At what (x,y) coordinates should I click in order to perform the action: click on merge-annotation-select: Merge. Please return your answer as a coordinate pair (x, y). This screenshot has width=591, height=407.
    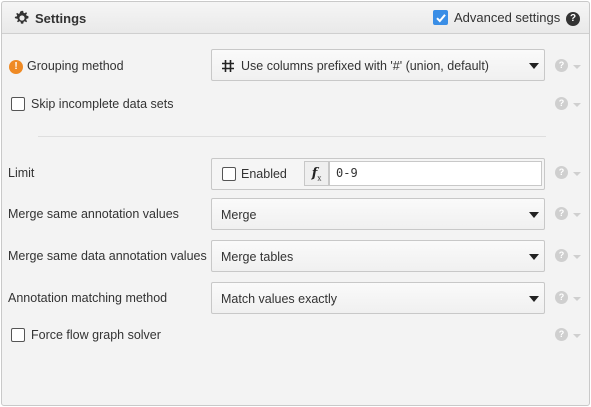
    Looking at the image, I should click on (378, 214).